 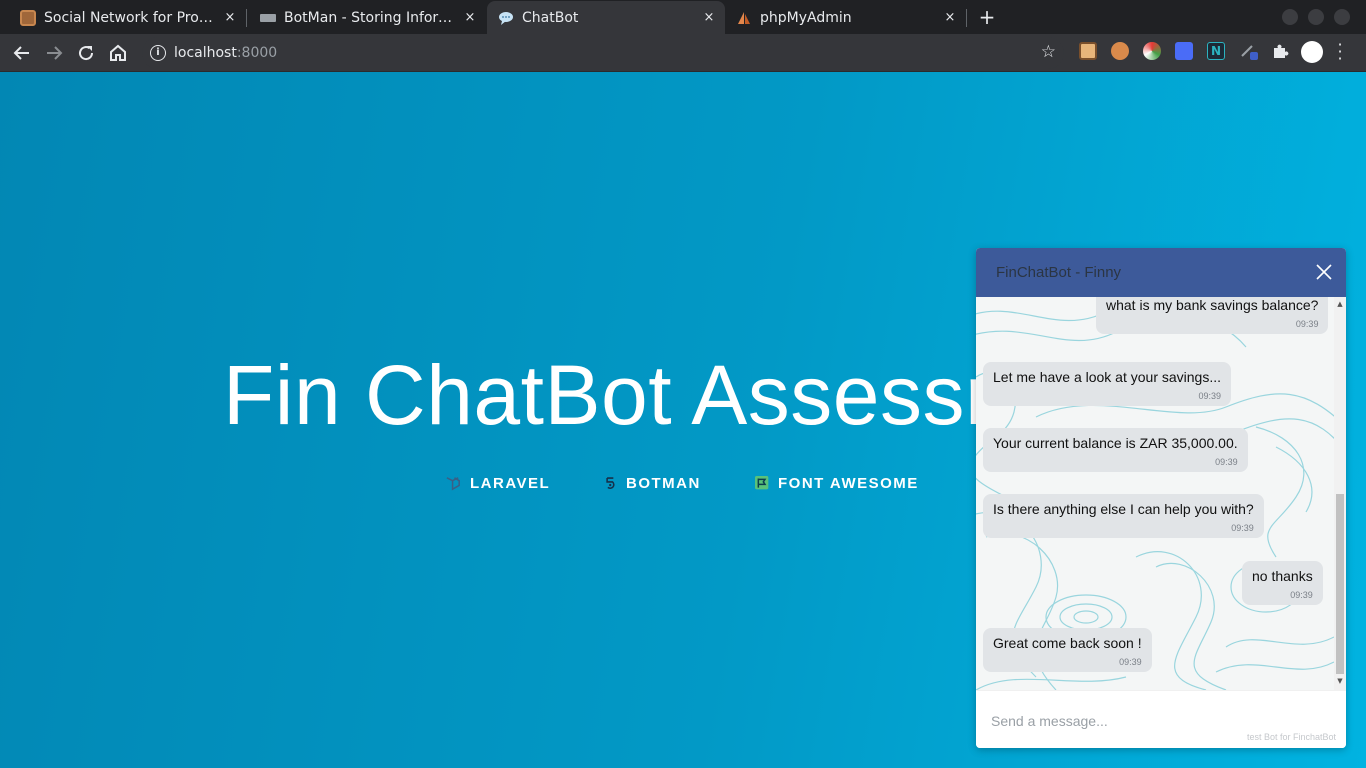 I want to click on reload-button, so click(x=86, y=53).